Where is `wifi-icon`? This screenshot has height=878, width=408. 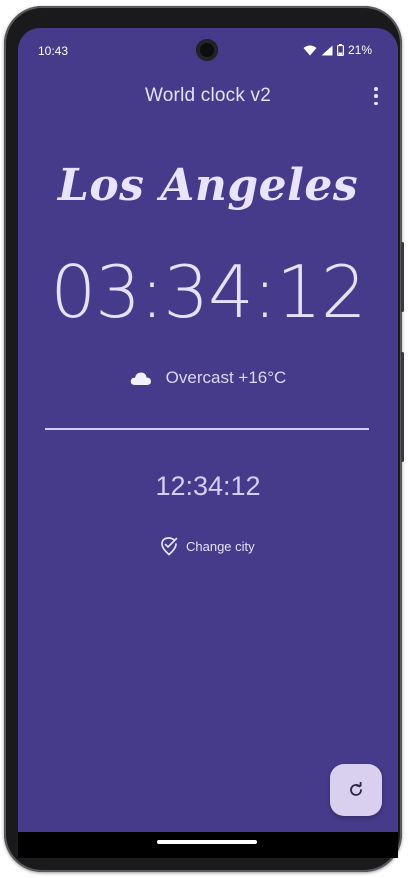
wifi-icon is located at coordinates (310, 50).